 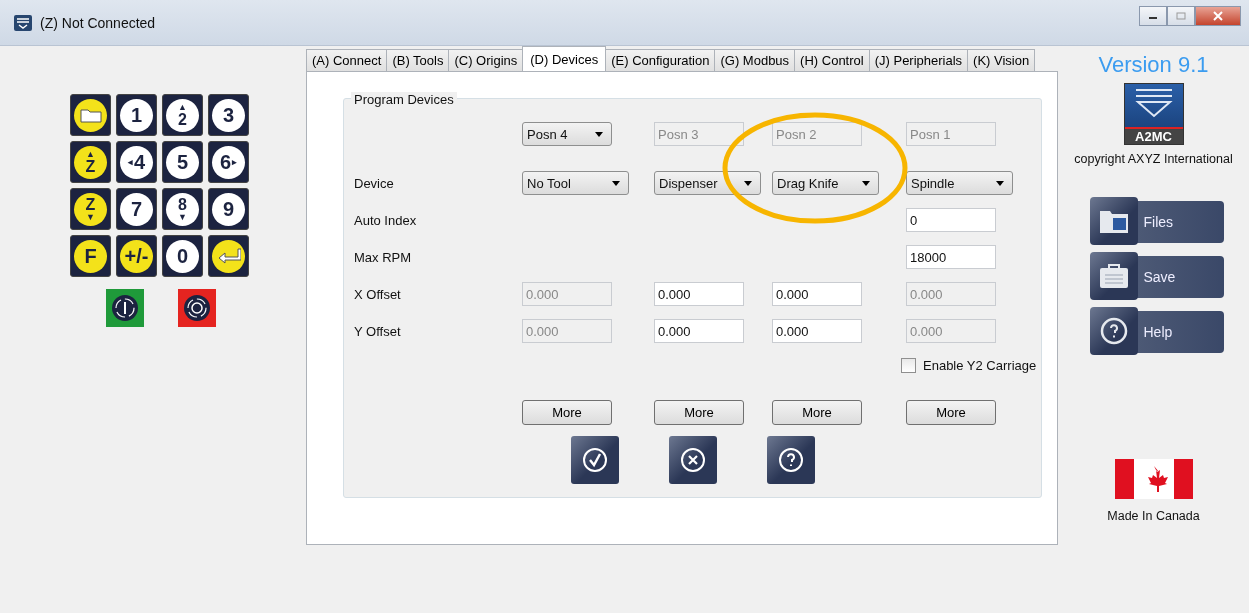 I want to click on checkbox-label: Enable Y2 Carriage, so click(x=980, y=365).